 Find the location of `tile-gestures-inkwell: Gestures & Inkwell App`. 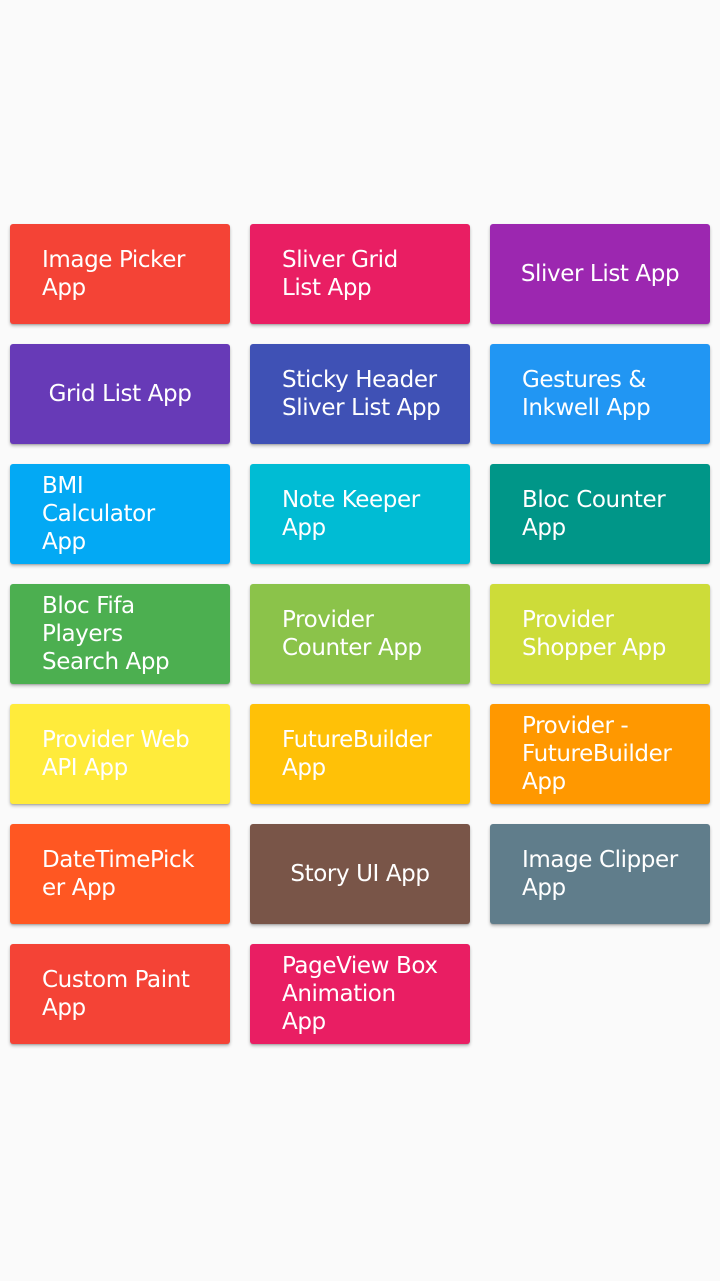

tile-gestures-inkwell: Gestures & Inkwell App is located at coordinates (600, 394).